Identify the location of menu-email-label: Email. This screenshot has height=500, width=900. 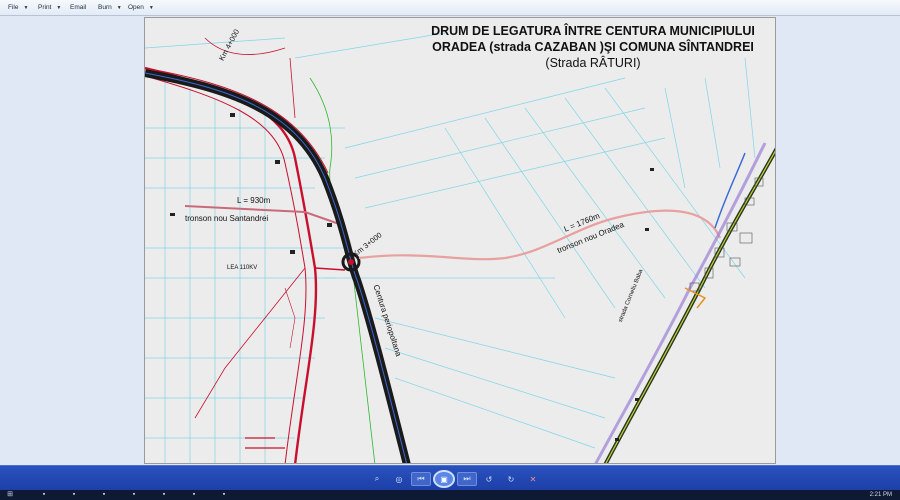
(78, 7).